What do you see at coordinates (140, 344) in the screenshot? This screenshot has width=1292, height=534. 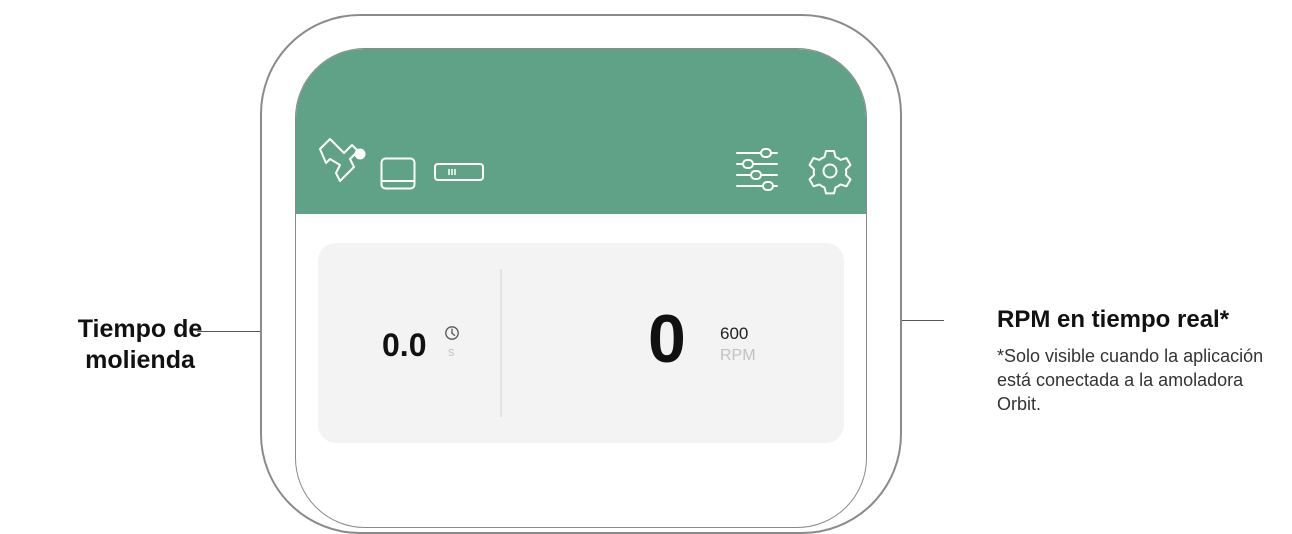 I see `grind-time-callout-label: Tiempo de molienda` at bounding box center [140, 344].